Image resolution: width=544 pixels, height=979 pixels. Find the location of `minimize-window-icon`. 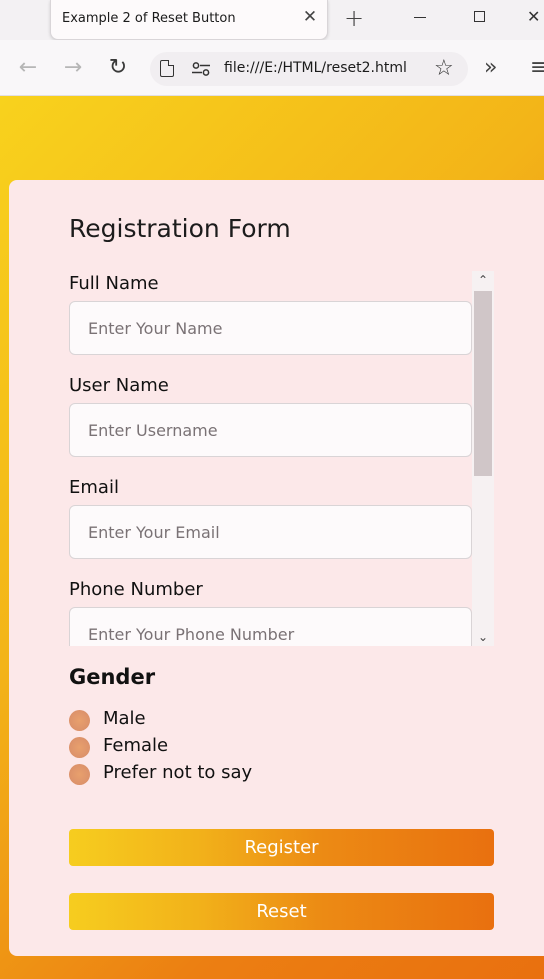

minimize-window-icon is located at coordinates (420, 17).